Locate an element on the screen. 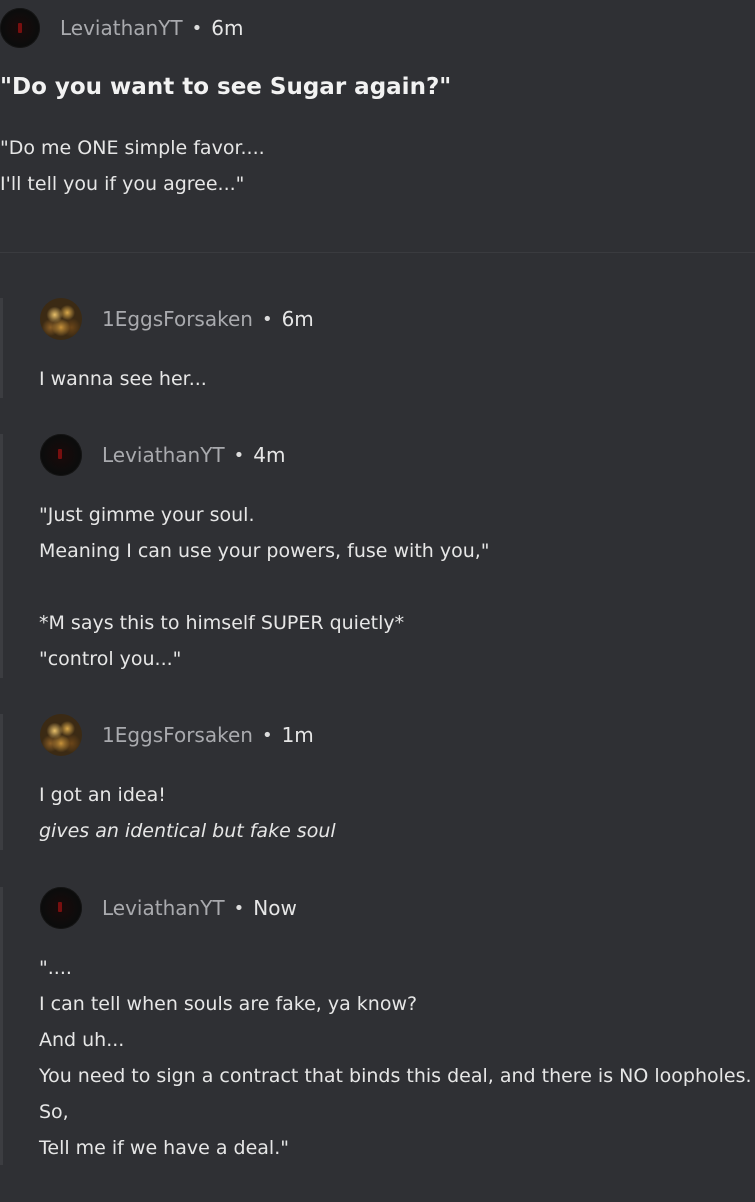 The image size is (755, 1202). reply-meta: 1EggsForsaken • 6m is located at coordinates (177, 319).